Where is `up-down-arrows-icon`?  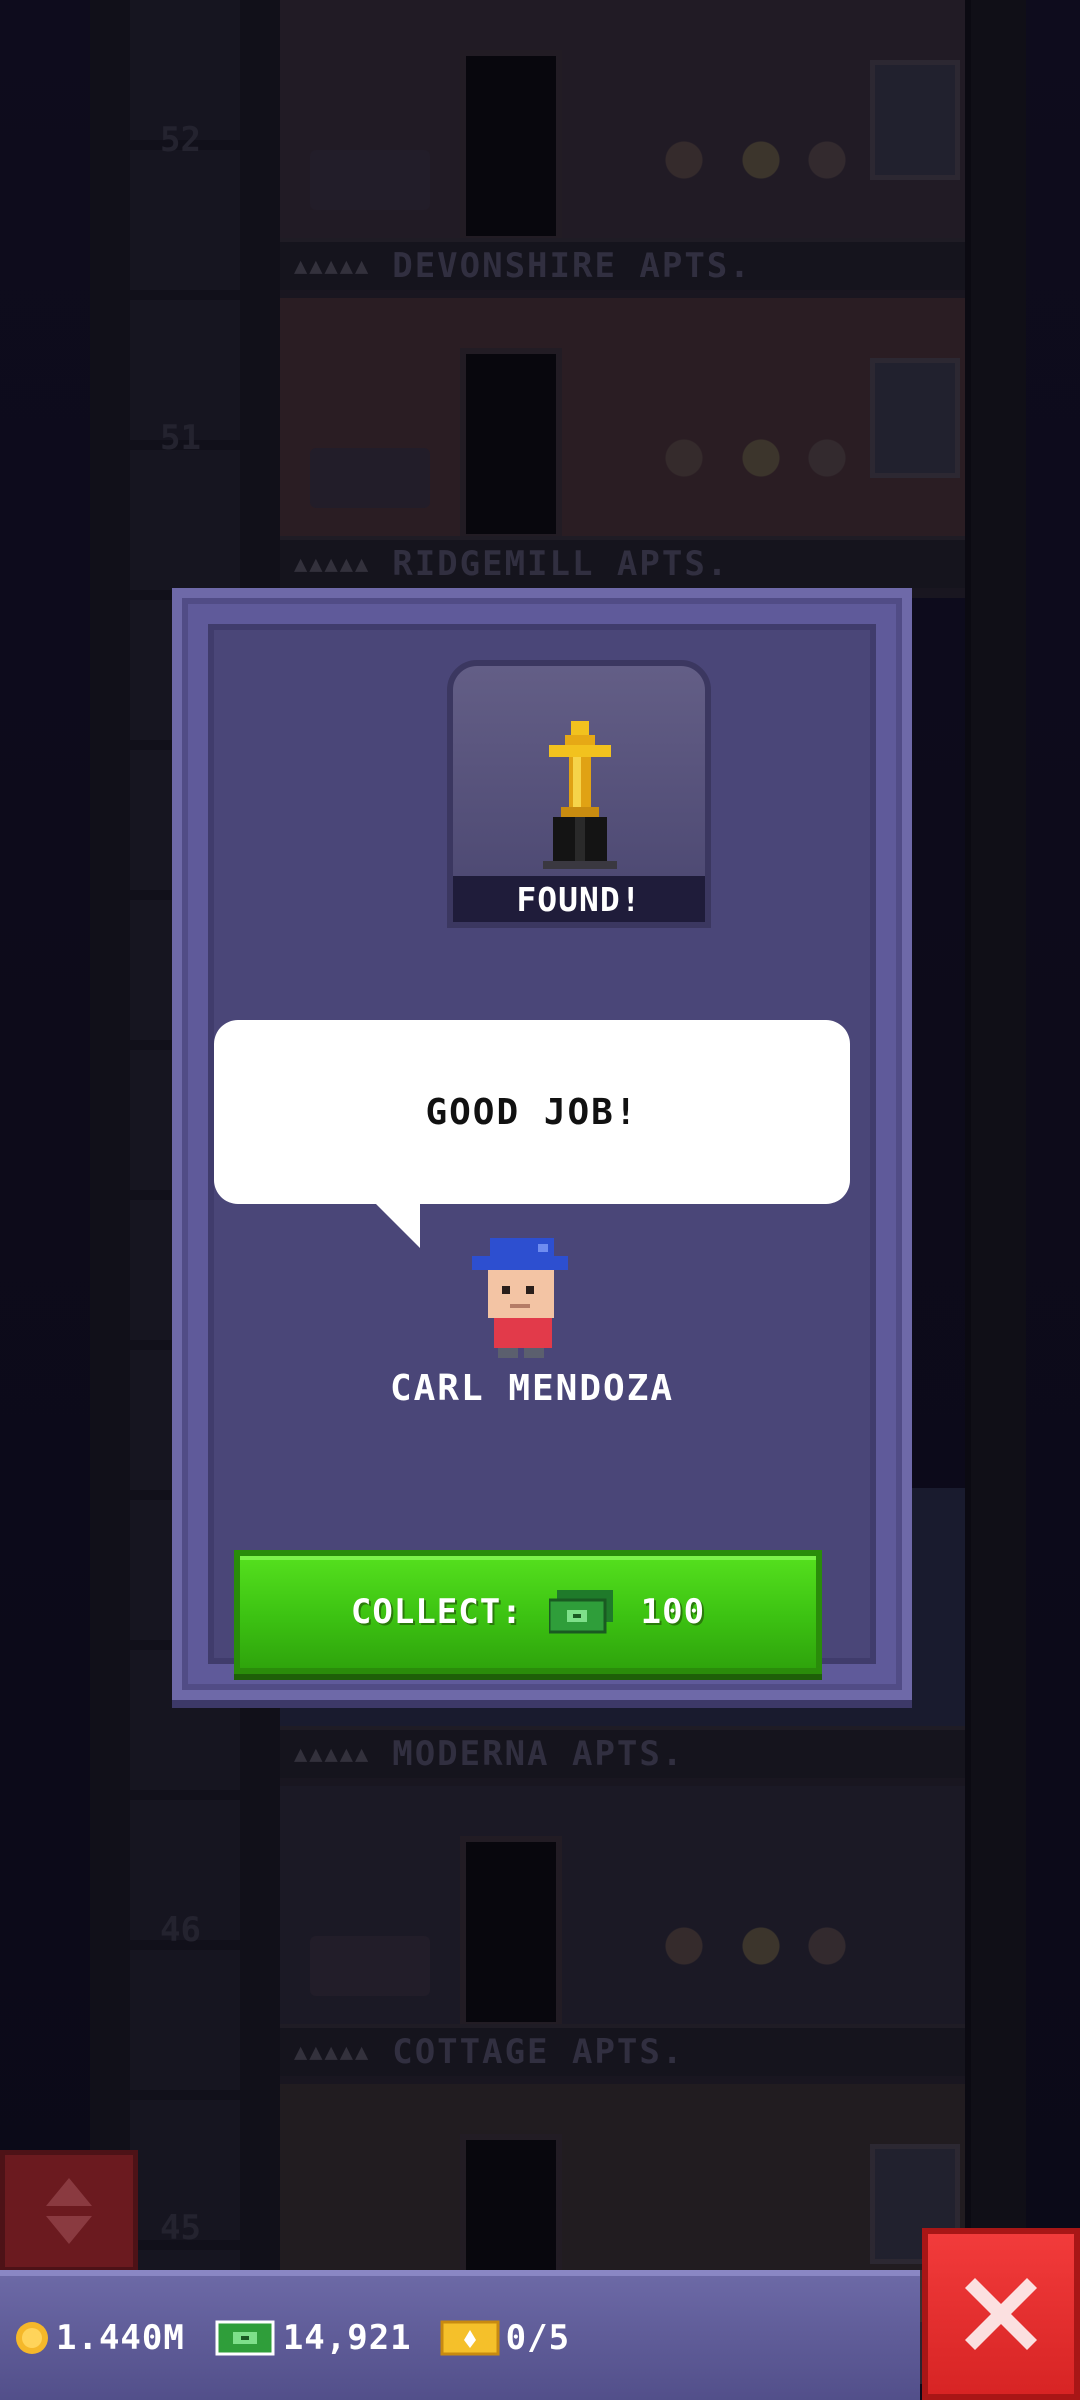
up-down-arrows-icon is located at coordinates (69, 2211).